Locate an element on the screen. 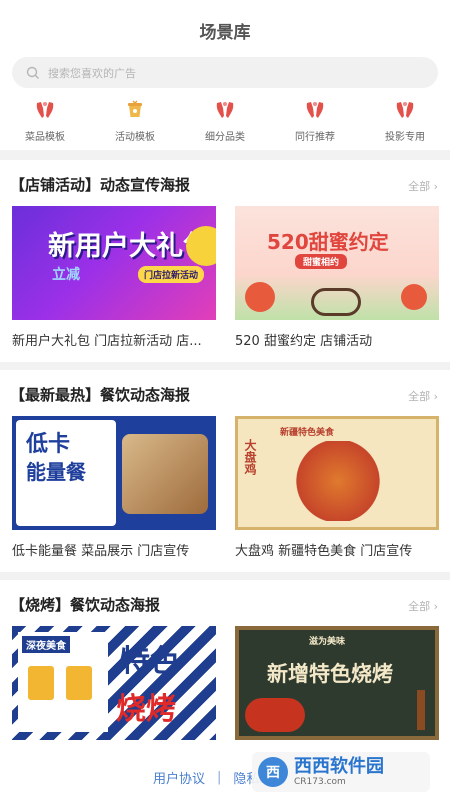 This screenshot has width=450, height=800. poster-headline: 520甜蜜约定 is located at coordinates (328, 242).